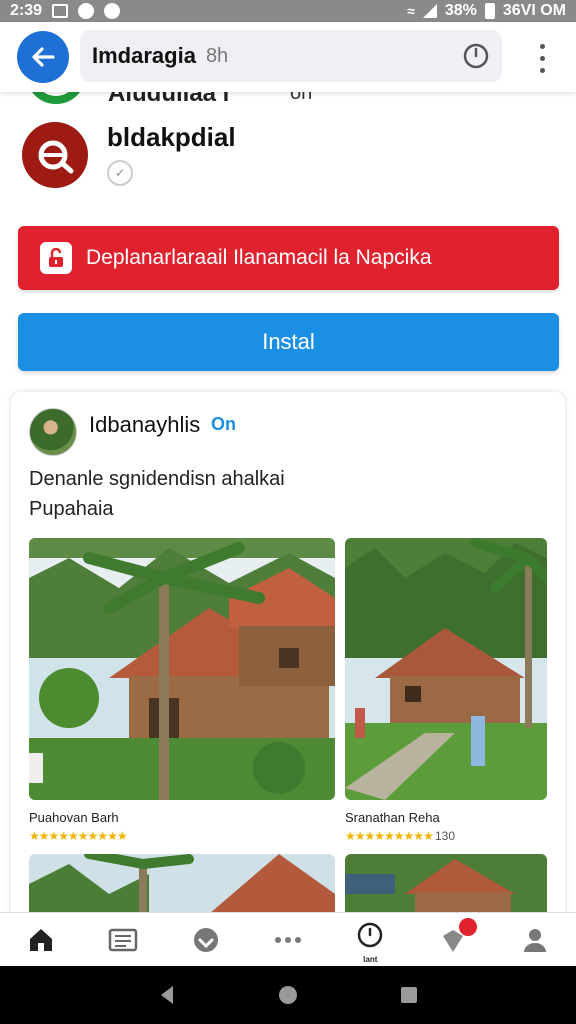 The height and width of the screenshot is (1024, 576). What do you see at coordinates (467, 926) in the screenshot?
I see `notification-badge` at bounding box center [467, 926].